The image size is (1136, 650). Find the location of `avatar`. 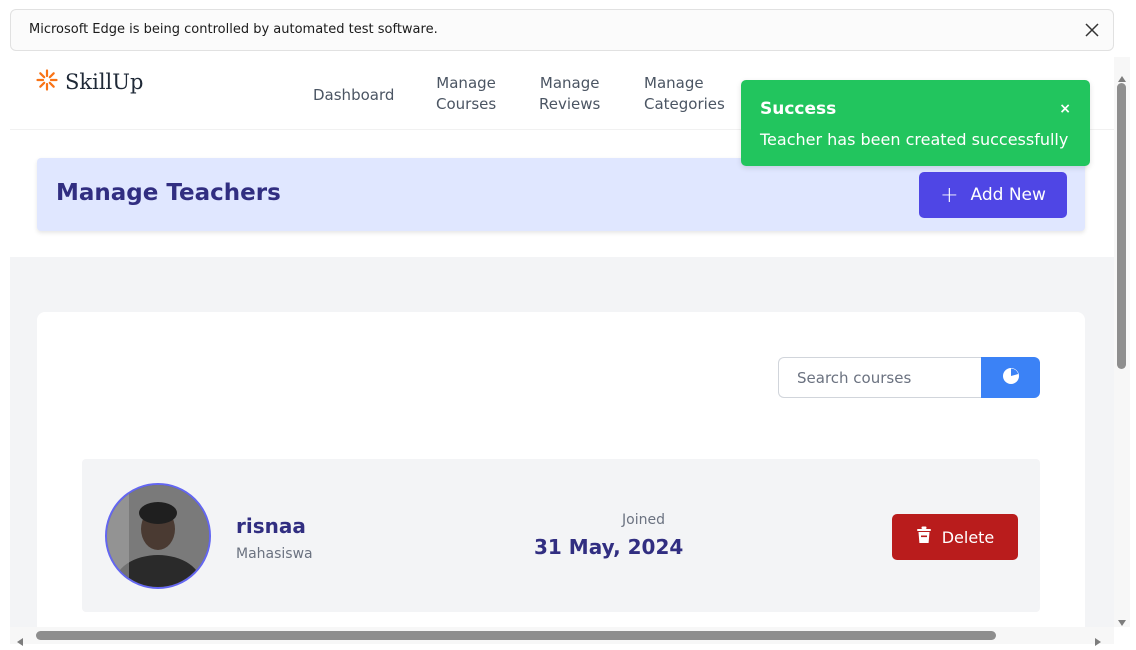

avatar is located at coordinates (158, 536).